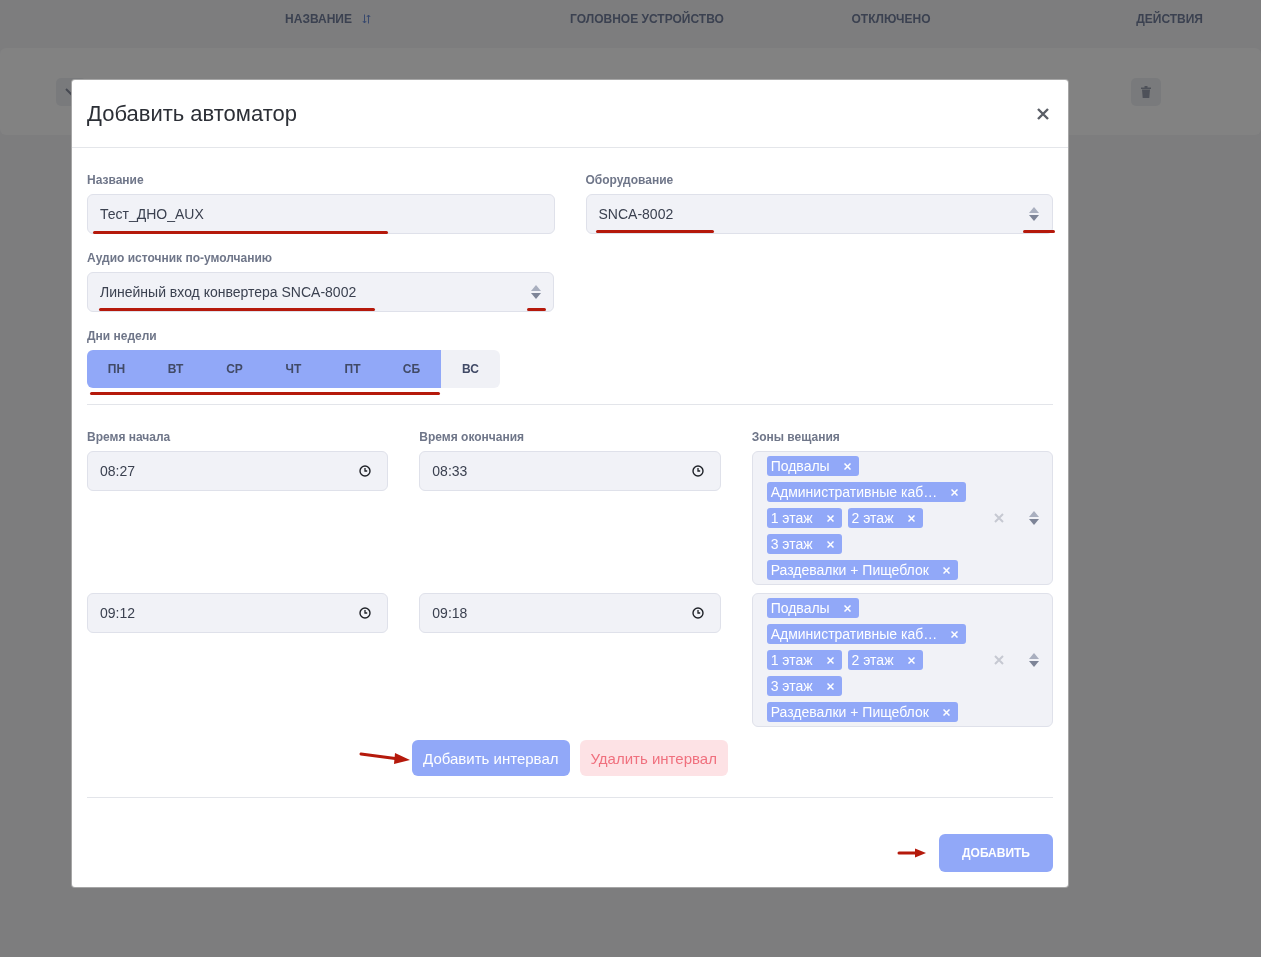 The height and width of the screenshot is (957, 1261). I want to click on close-icon, so click(1043, 113).